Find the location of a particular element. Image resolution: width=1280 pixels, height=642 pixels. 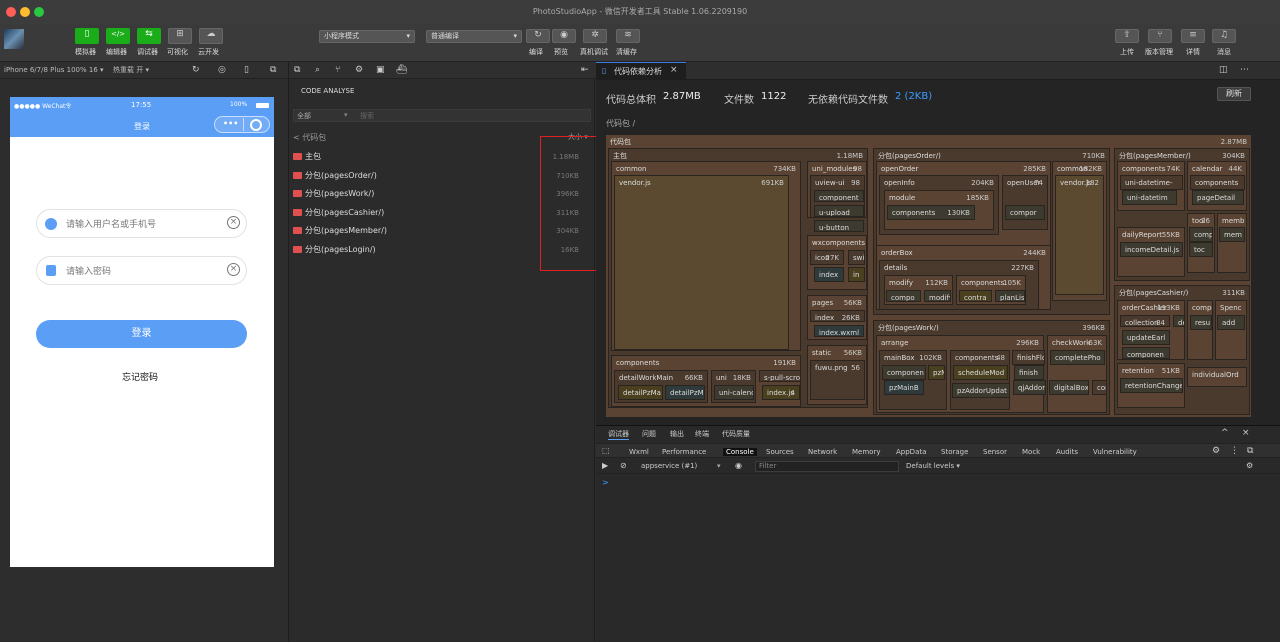

log-levels-select: Default levels ▾ is located at coordinates (933, 466).